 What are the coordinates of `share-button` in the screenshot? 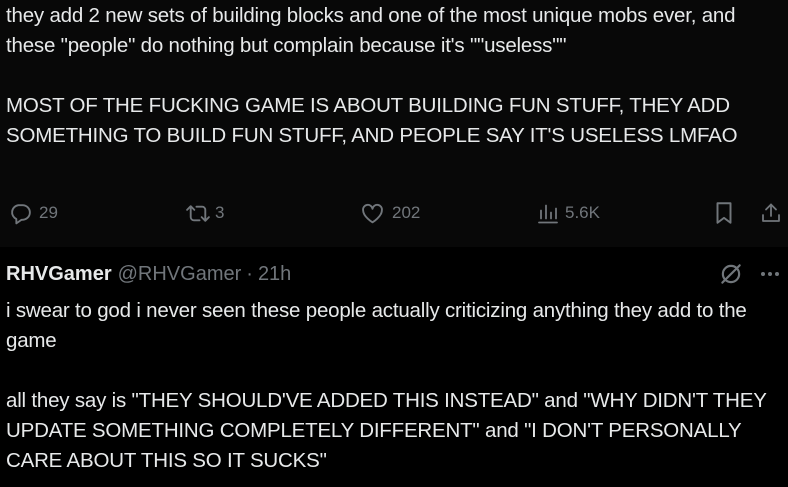 It's located at (771, 213).